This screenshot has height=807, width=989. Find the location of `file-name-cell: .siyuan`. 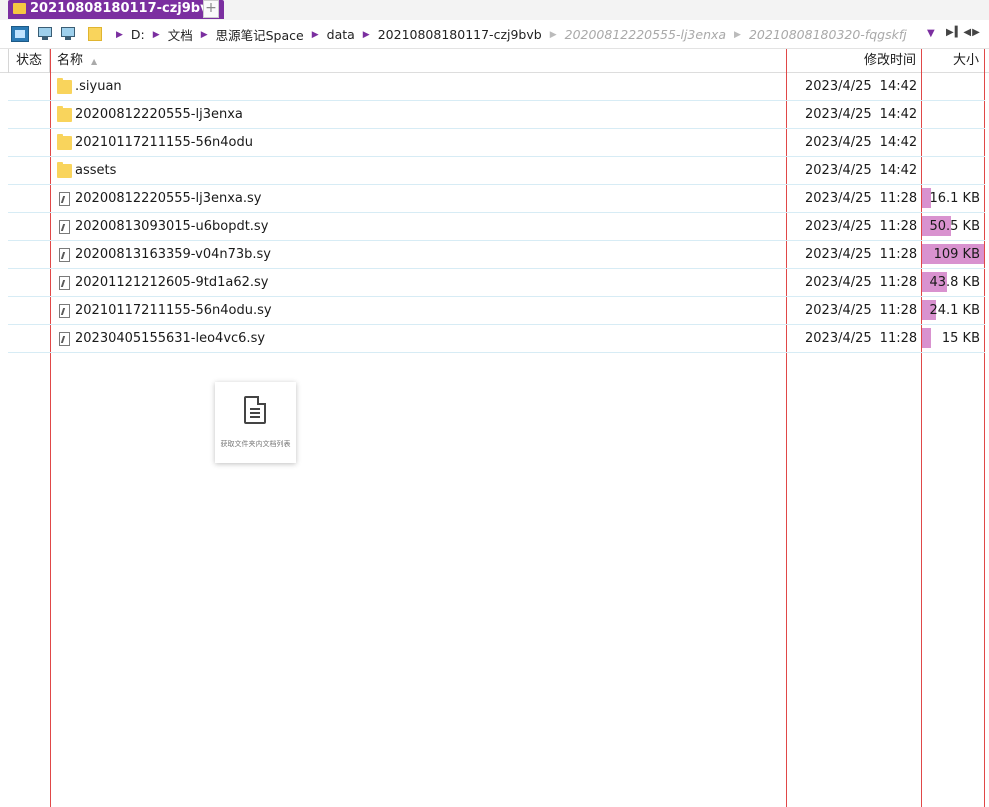

file-name-cell: .siyuan is located at coordinates (89, 86).